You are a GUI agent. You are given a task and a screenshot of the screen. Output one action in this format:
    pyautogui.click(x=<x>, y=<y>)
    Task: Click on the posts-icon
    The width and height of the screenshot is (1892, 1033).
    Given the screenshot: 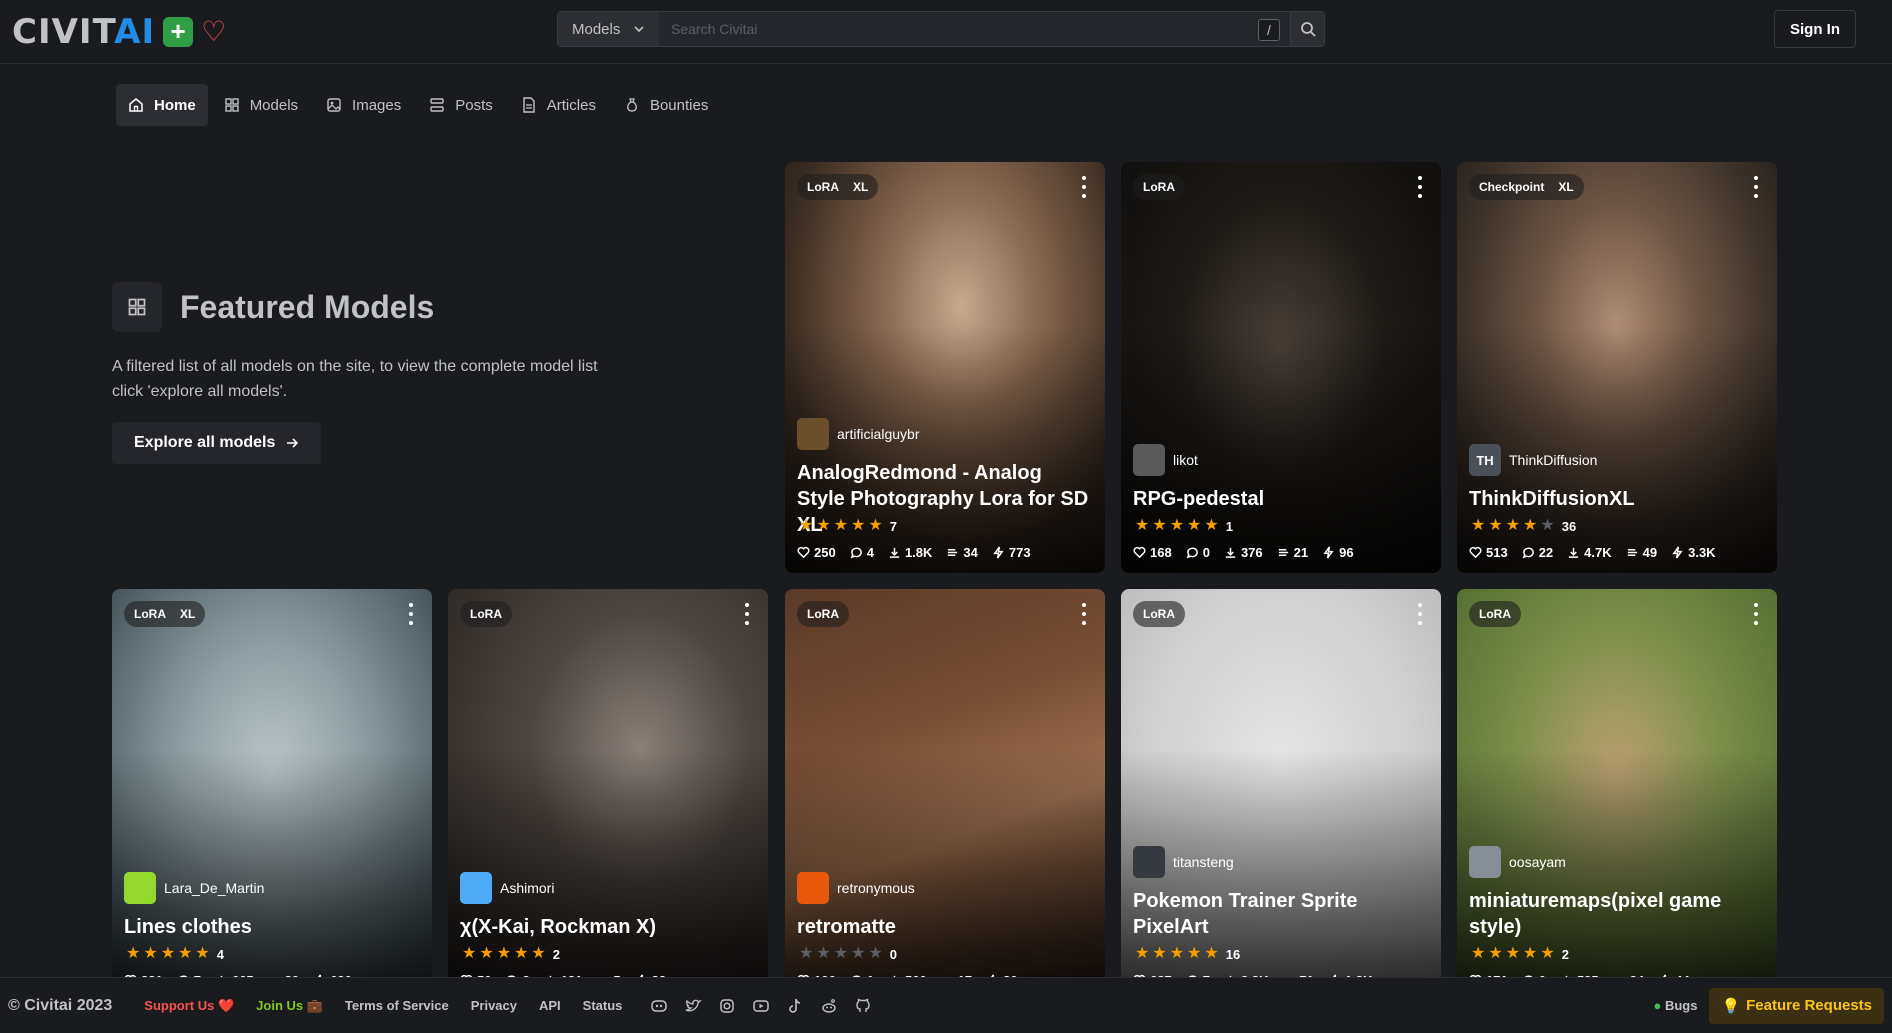 What is the action you would take?
    pyautogui.click(x=437, y=105)
    